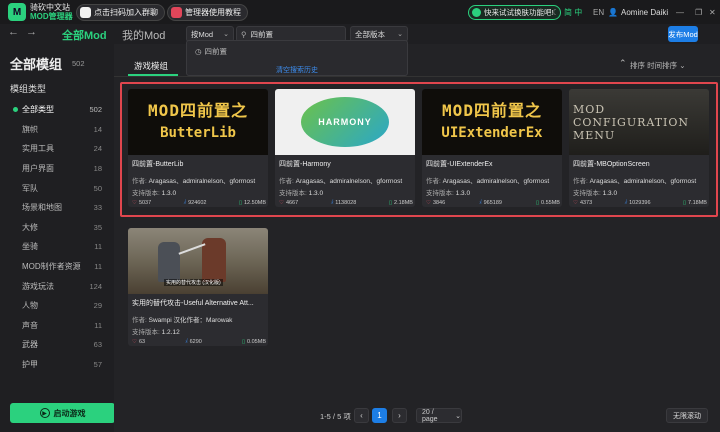  I want to click on sidebar-item-mounts: 坐骑 11, so click(57, 247).